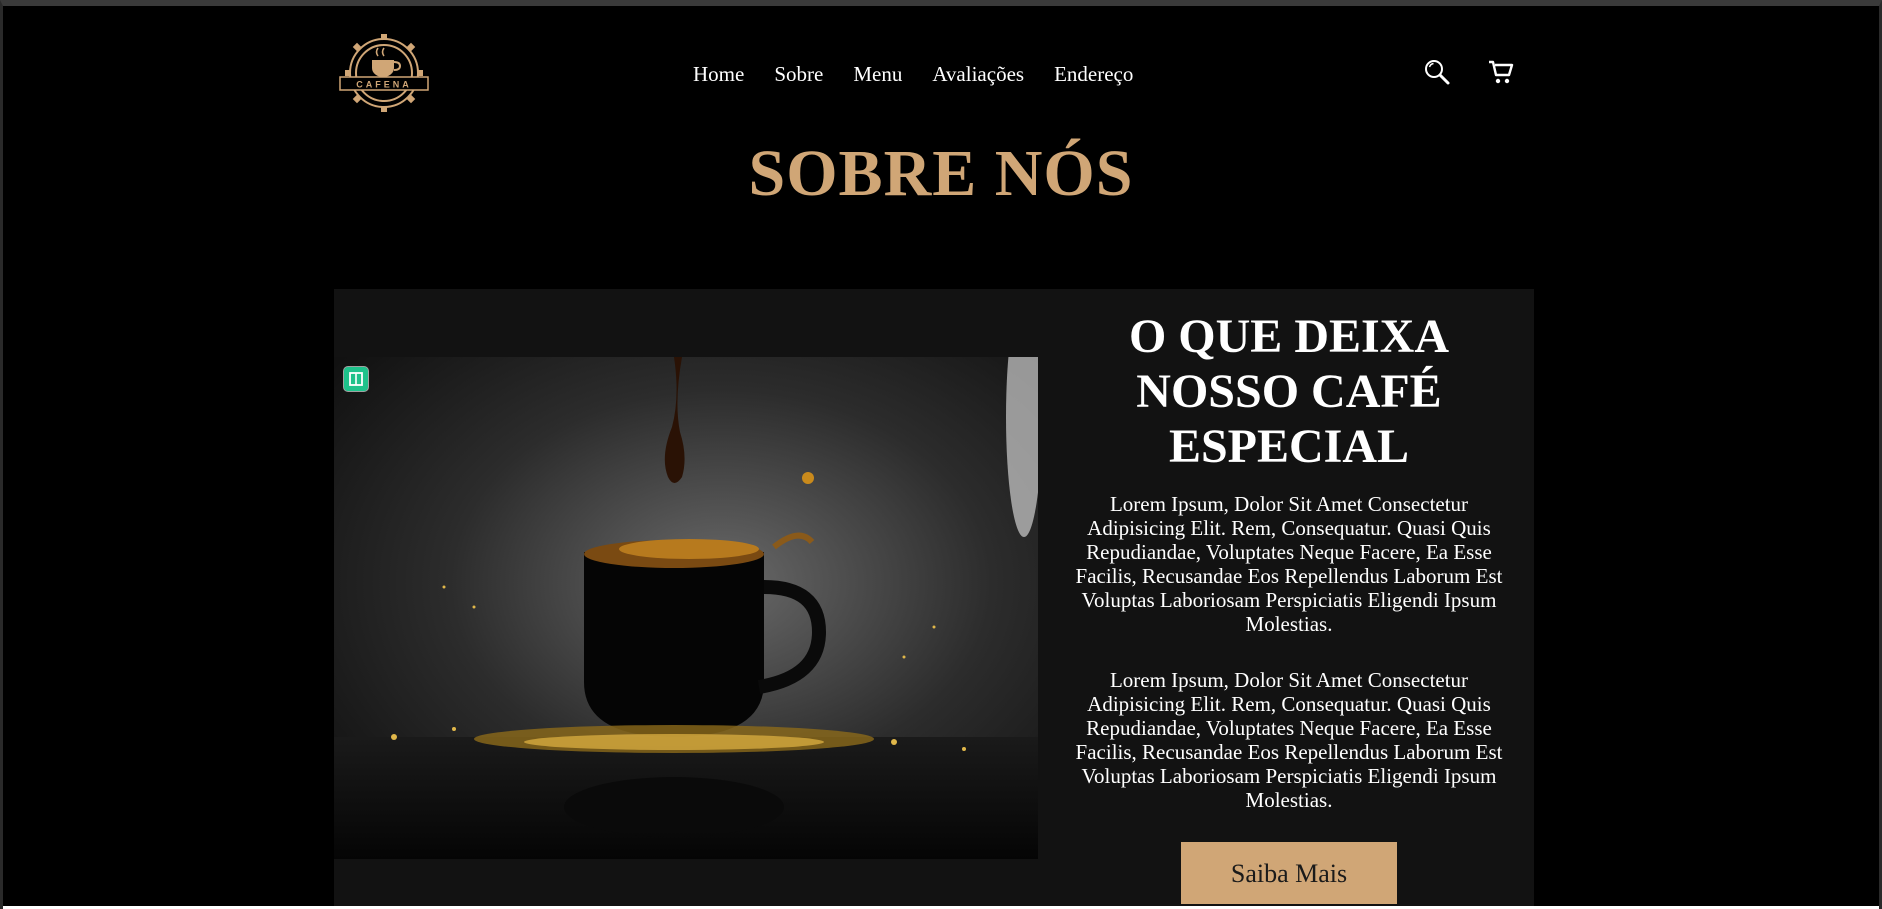  Describe the element at coordinates (1469, 72) in the screenshot. I see `header-icons` at that location.